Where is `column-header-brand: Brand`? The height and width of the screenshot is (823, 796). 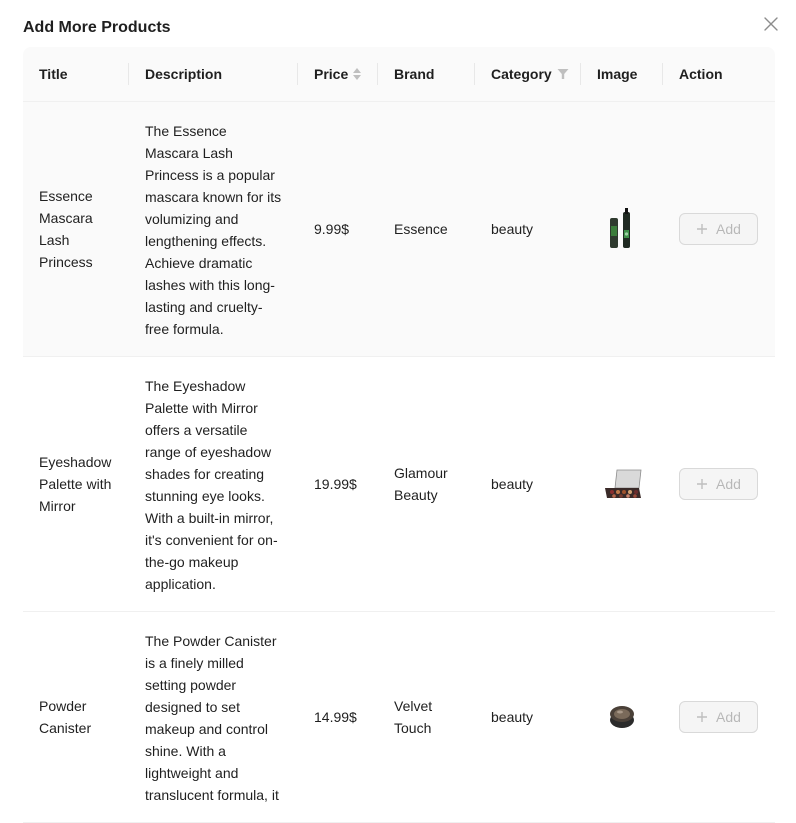 column-header-brand: Brand is located at coordinates (426, 74).